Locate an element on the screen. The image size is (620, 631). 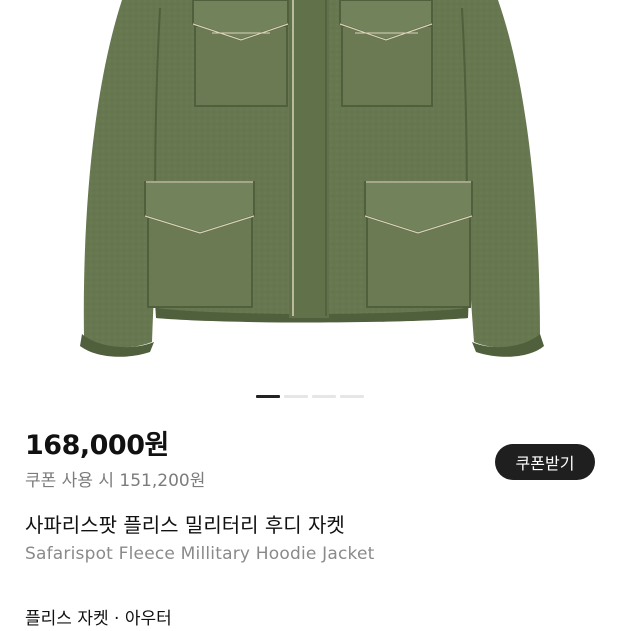
get-coupon-button: 쿠폰받기 is located at coordinates (545, 462).